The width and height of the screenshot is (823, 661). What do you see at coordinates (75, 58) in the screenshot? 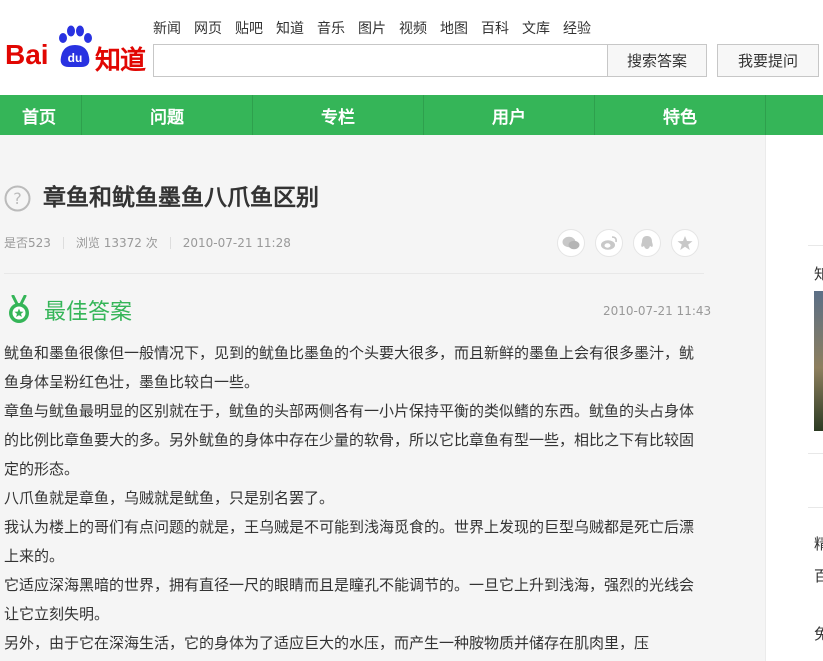
I see `logo-du: du` at bounding box center [75, 58].